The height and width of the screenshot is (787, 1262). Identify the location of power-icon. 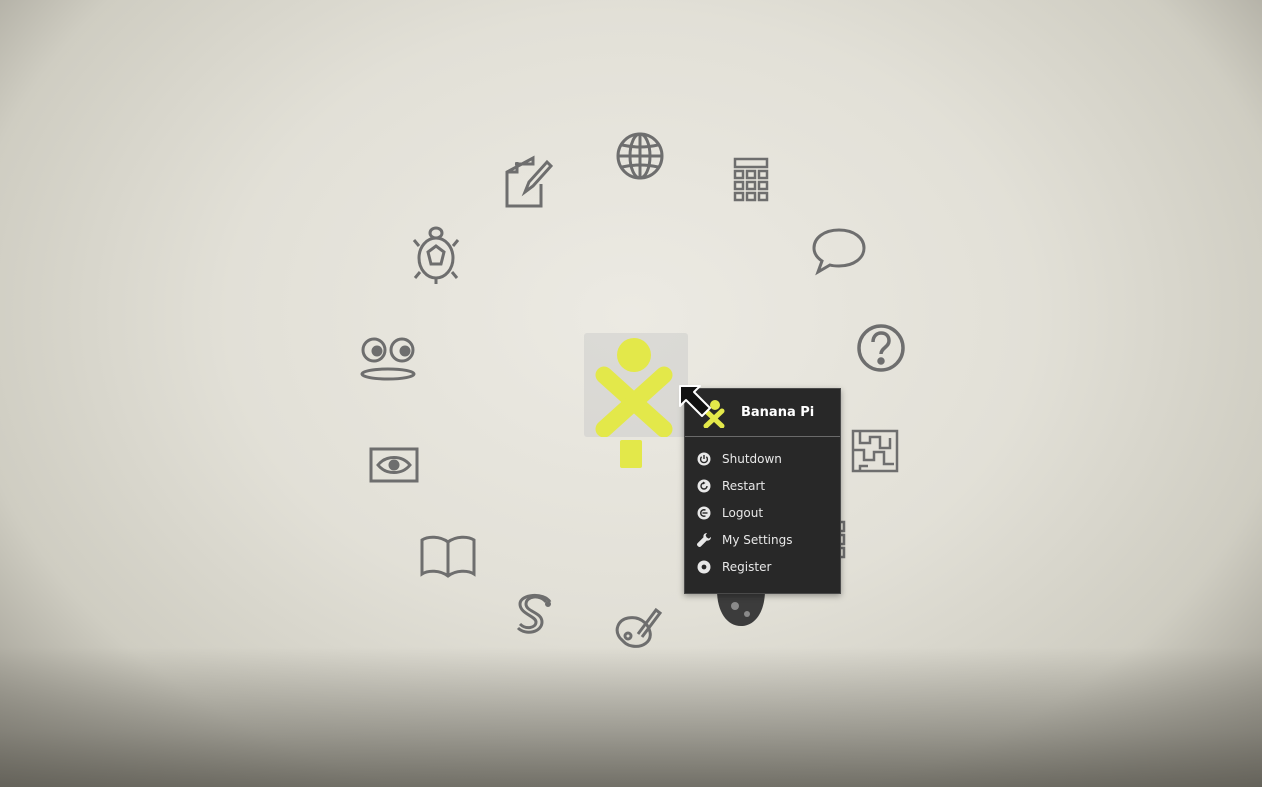
(704, 459).